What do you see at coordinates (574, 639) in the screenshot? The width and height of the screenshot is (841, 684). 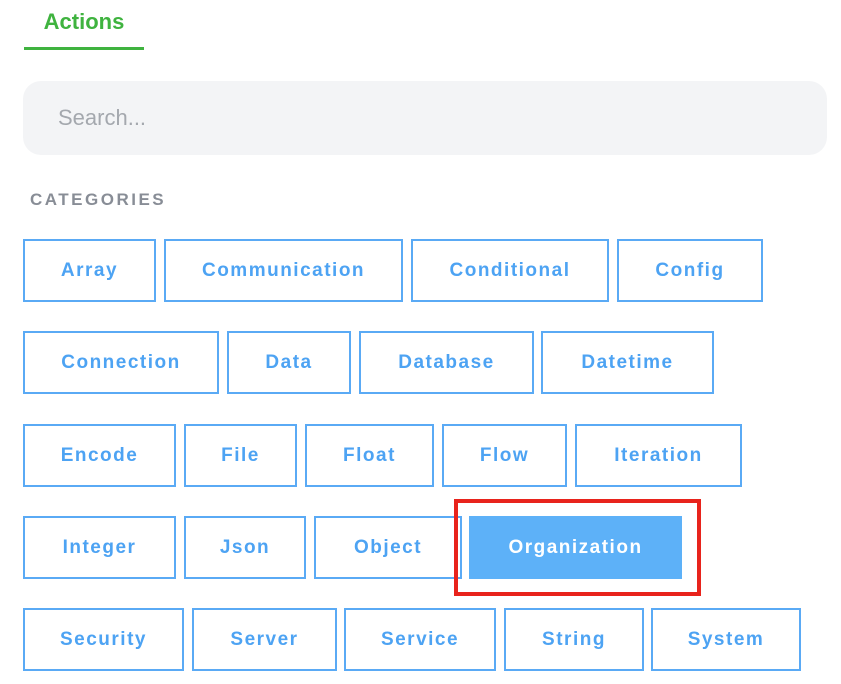 I see `category-string-button: String` at bounding box center [574, 639].